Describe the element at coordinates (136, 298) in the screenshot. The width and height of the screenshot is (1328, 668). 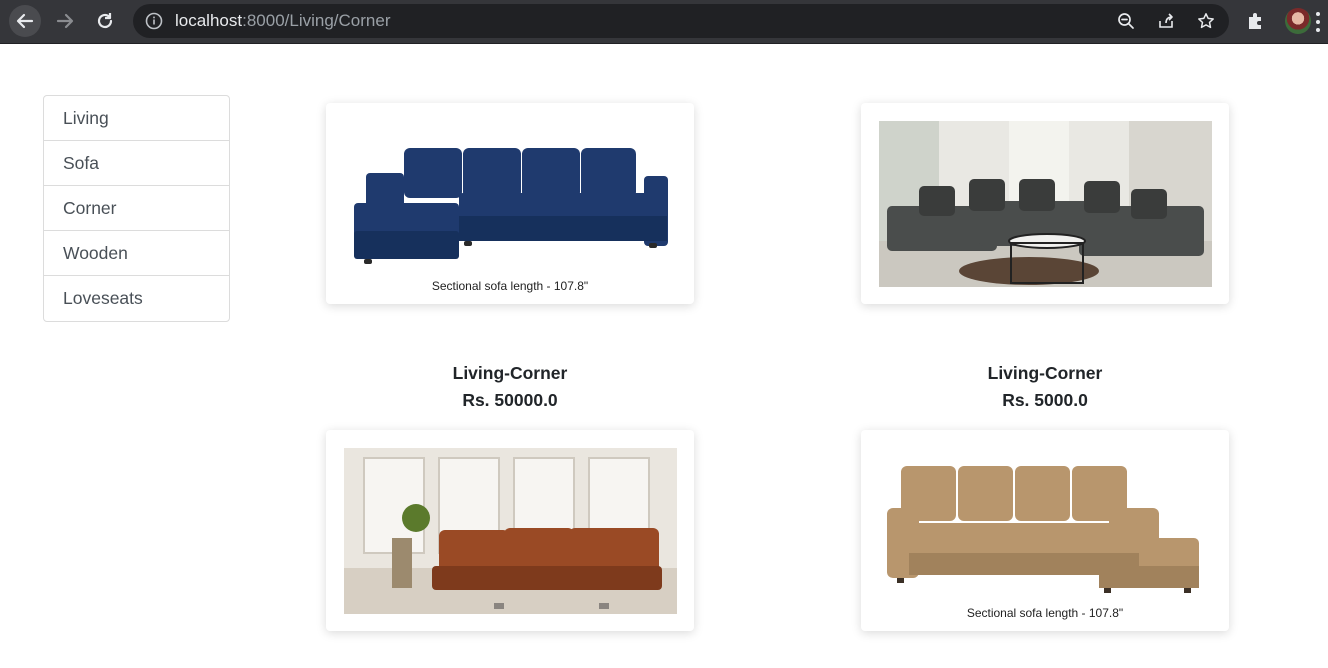
I see `category-item-loveseats: Loveseats` at that location.